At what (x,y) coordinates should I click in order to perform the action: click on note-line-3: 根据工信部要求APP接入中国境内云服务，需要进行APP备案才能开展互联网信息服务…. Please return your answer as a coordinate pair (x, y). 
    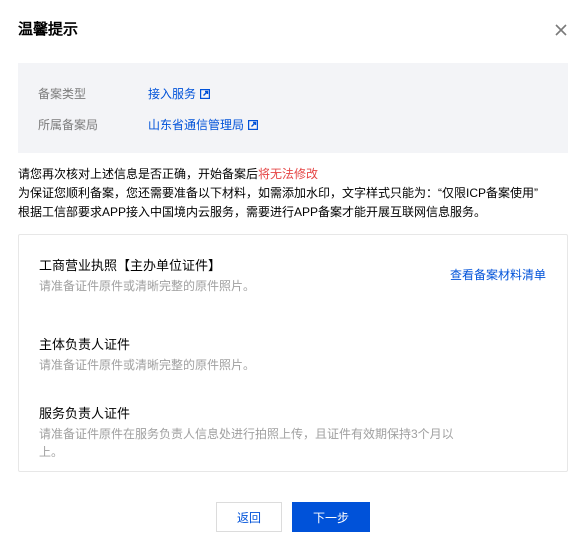
    Looking at the image, I should click on (252, 212).